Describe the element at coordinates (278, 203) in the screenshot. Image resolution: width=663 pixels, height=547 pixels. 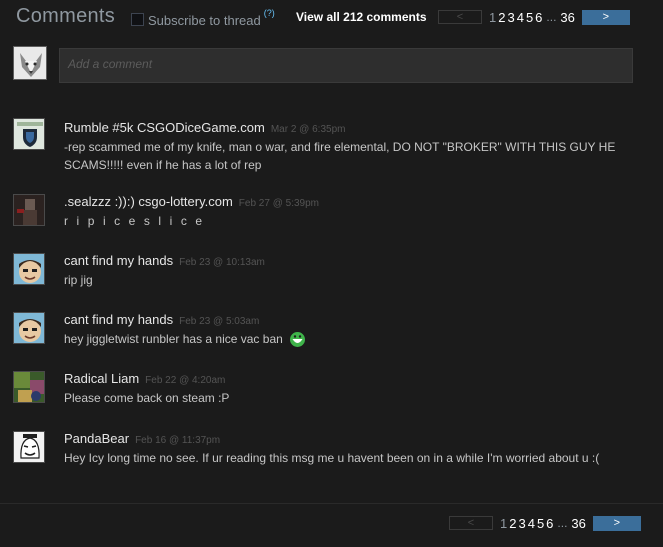
I see `comment-timestamp: Feb 27 @ 5:39pm` at that location.